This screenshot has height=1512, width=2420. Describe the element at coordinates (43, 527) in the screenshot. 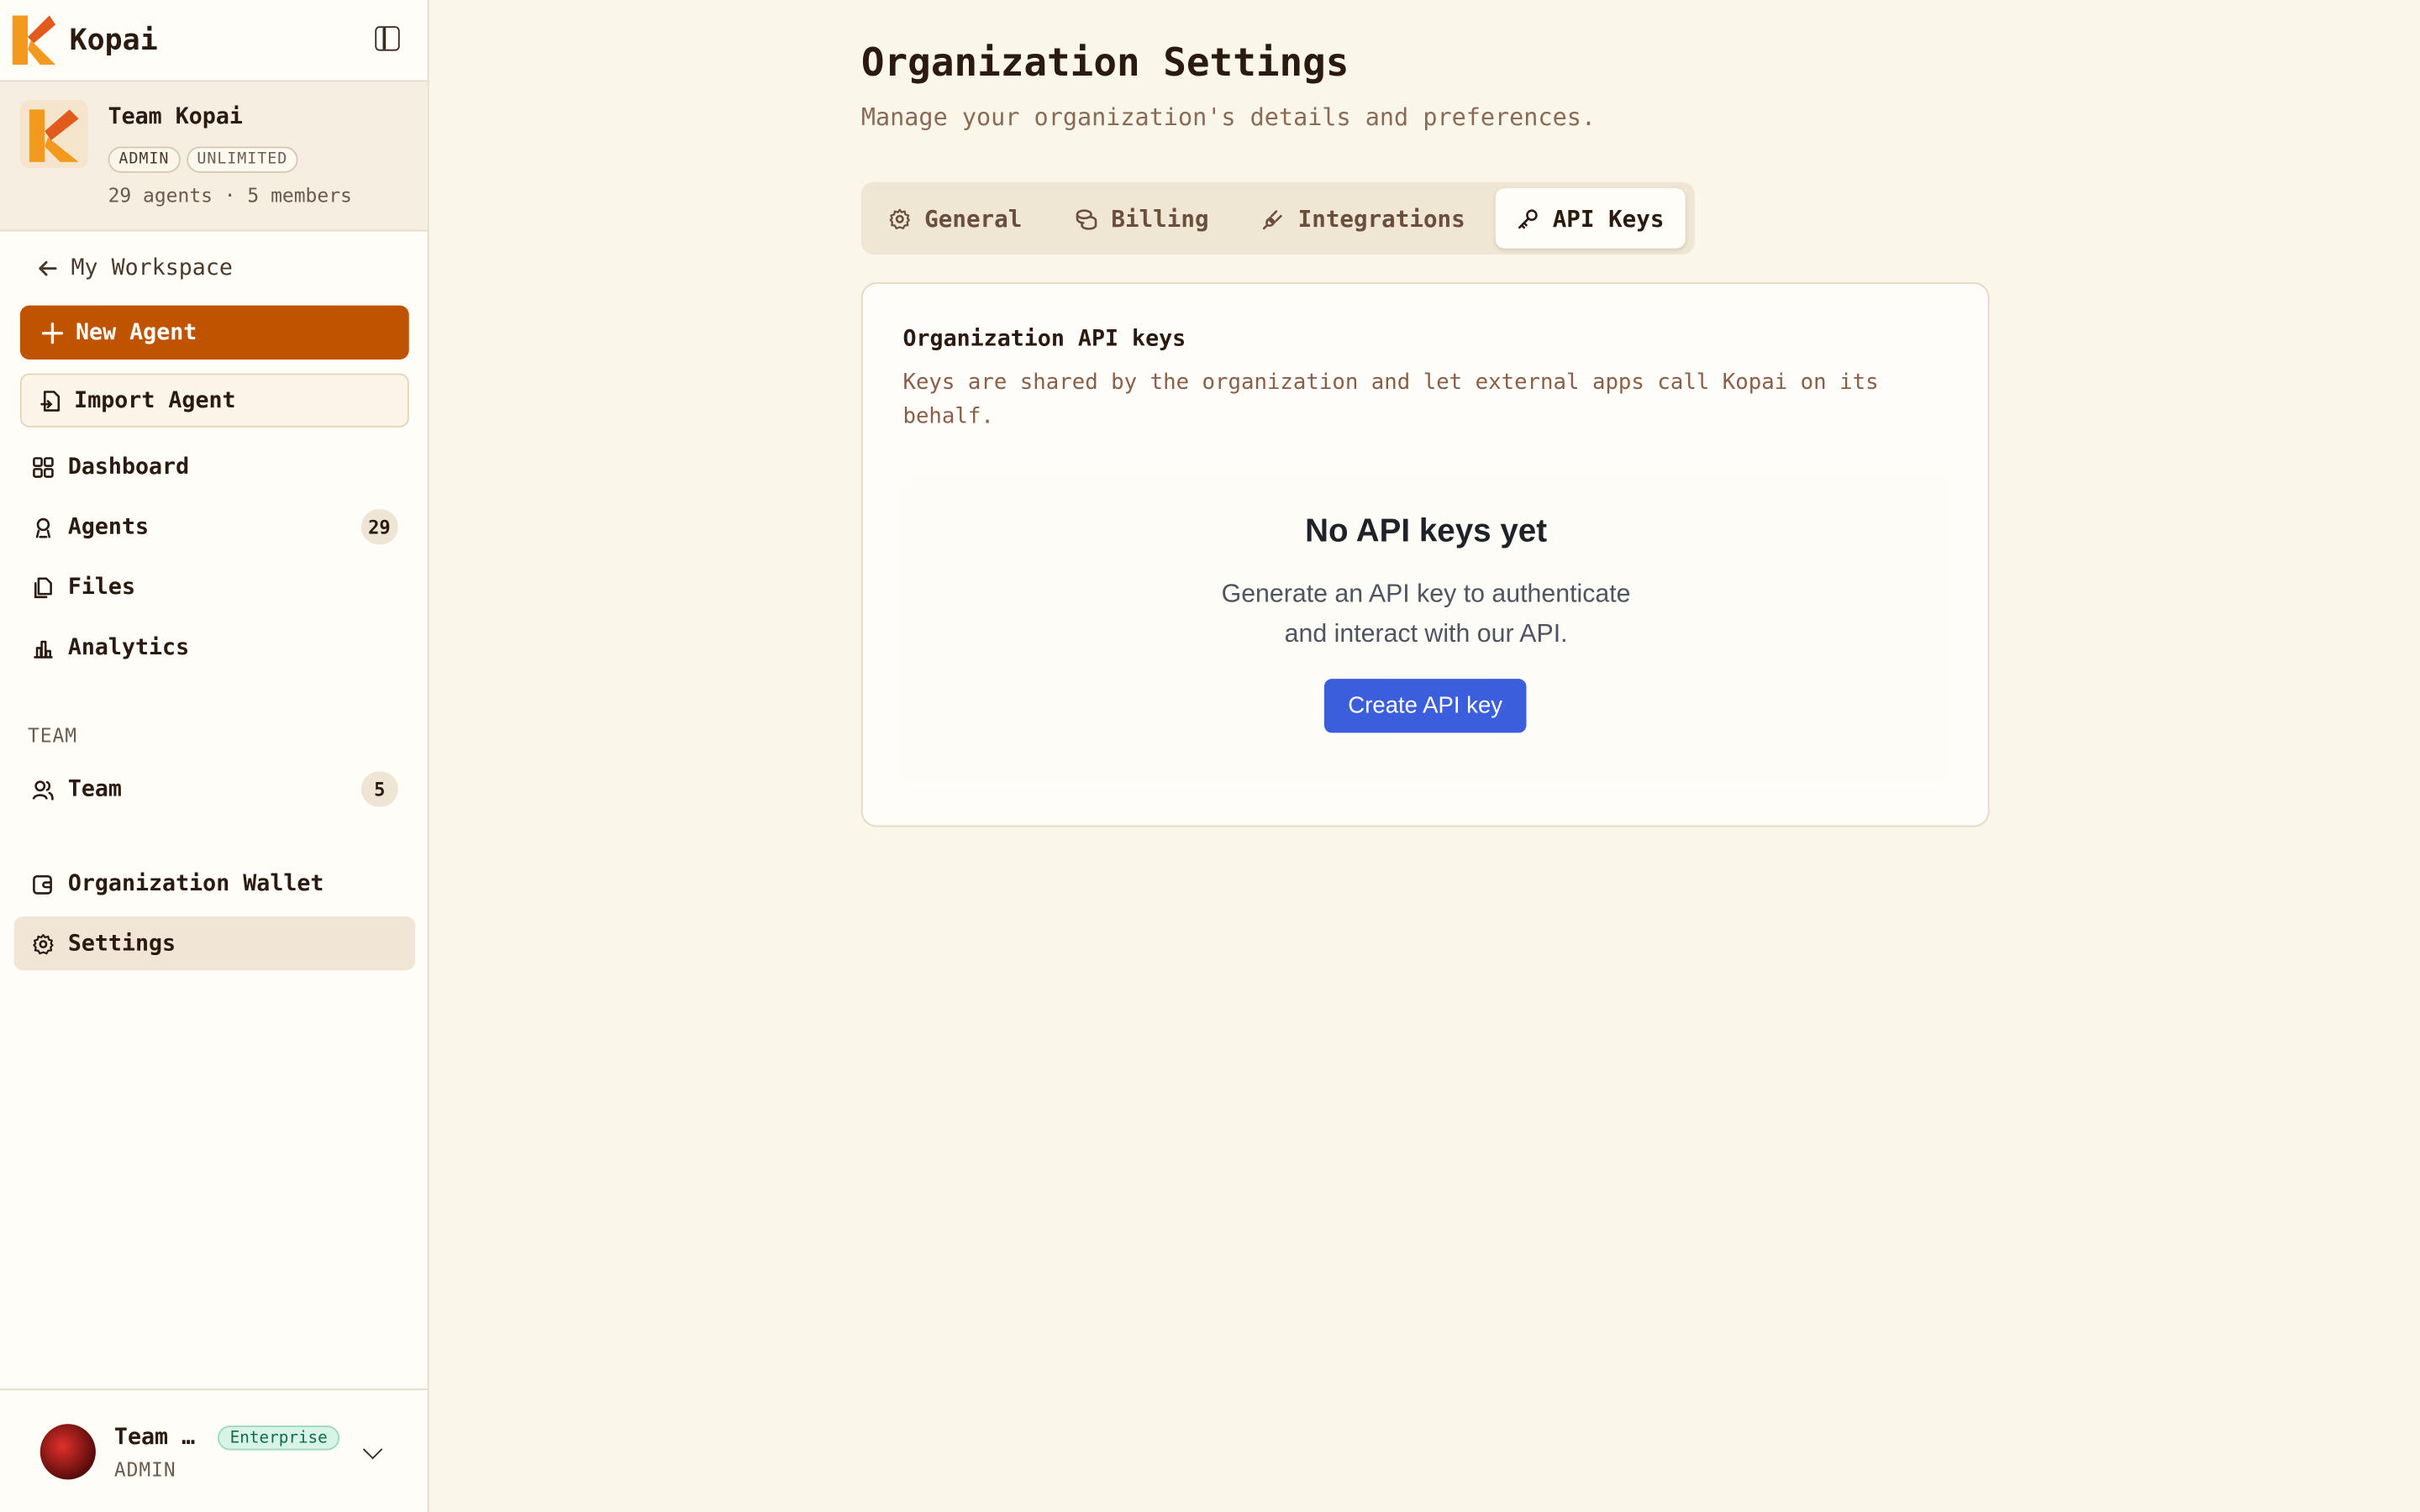

I see `robot-icon` at that location.